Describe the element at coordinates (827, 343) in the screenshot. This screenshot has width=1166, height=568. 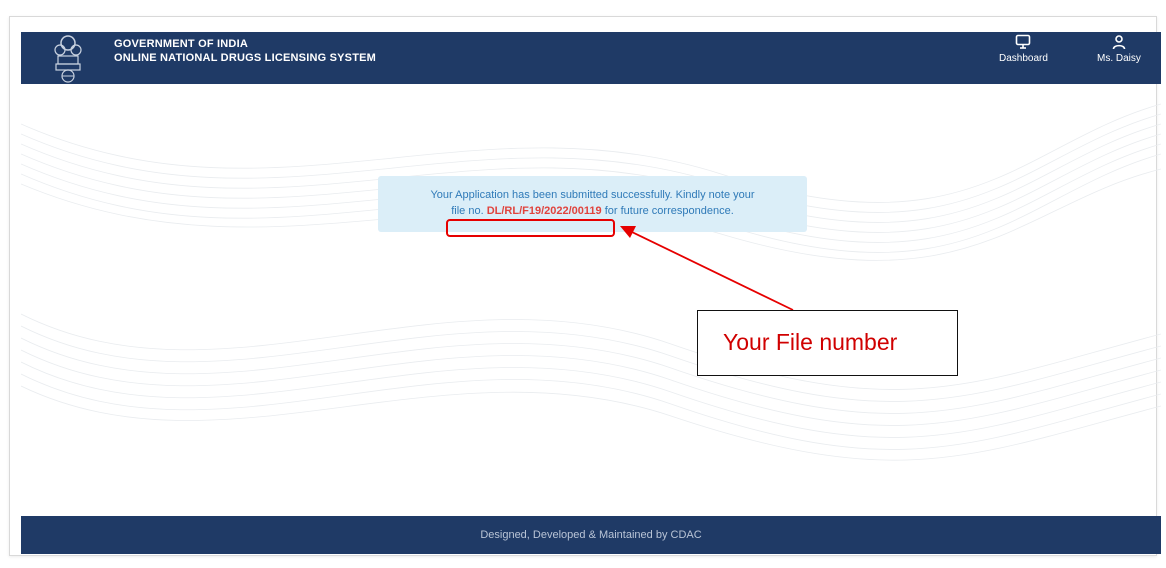
I see `file-number-callout: Your File number` at that location.